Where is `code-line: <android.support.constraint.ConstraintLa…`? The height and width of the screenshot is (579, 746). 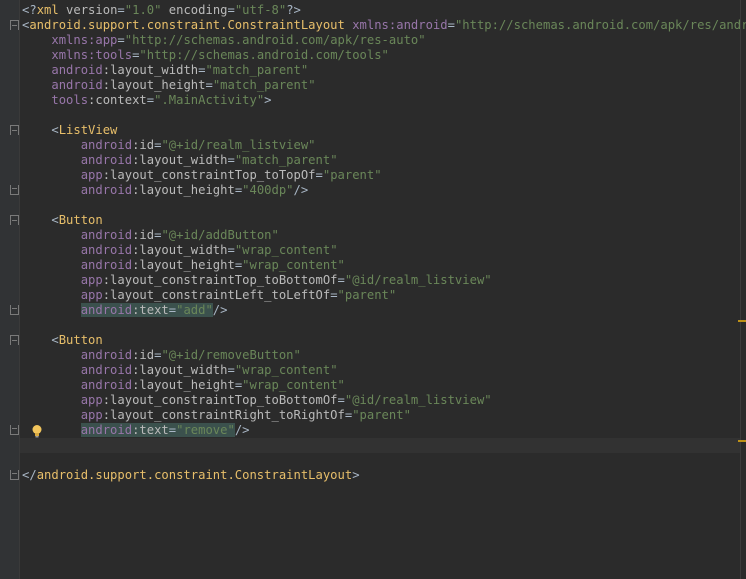
code-line: <android.support.constraint.ConstraintLa… is located at coordinates (384, 25).